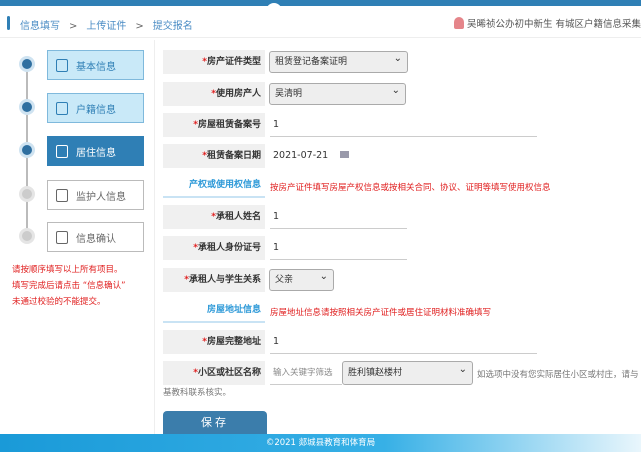  What do you see at coordinates (214, 156) in the screenshot?
I see `lease-date-label: *租赁备案日期` at bounding box center [214, 156].